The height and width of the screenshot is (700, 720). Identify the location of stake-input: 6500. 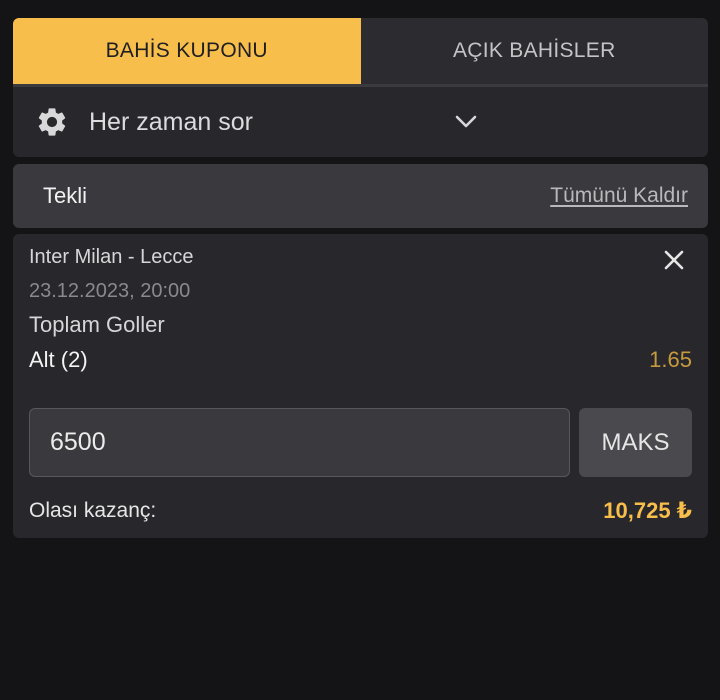
(299, 442).